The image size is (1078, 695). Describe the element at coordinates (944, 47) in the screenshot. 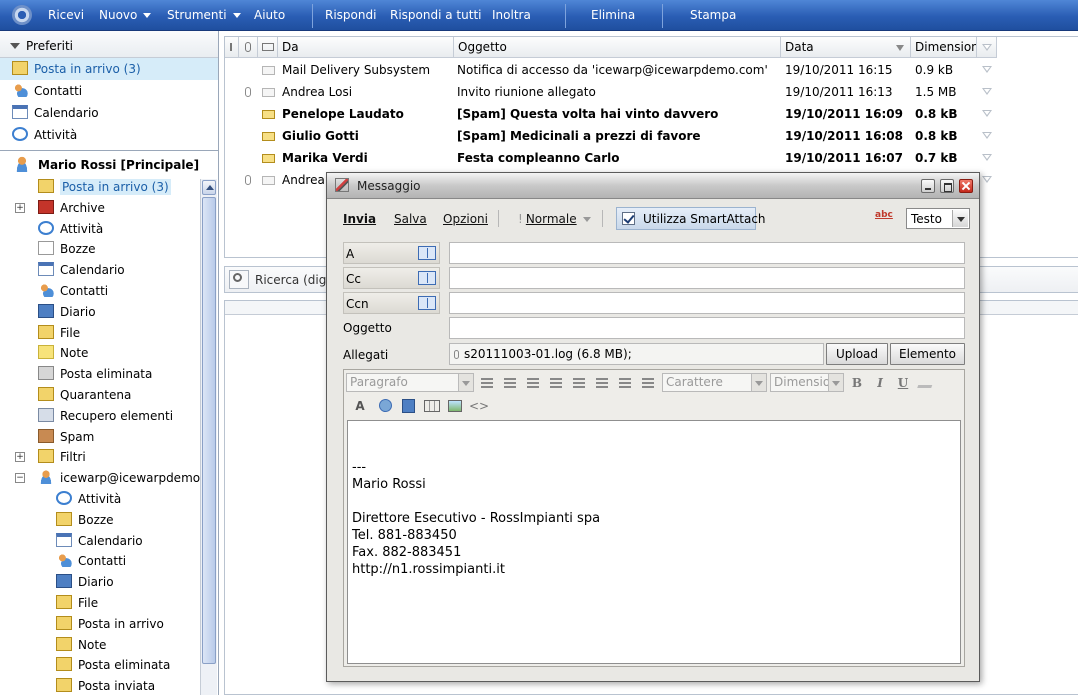

I see `col-size: Dimensioni` at that location.